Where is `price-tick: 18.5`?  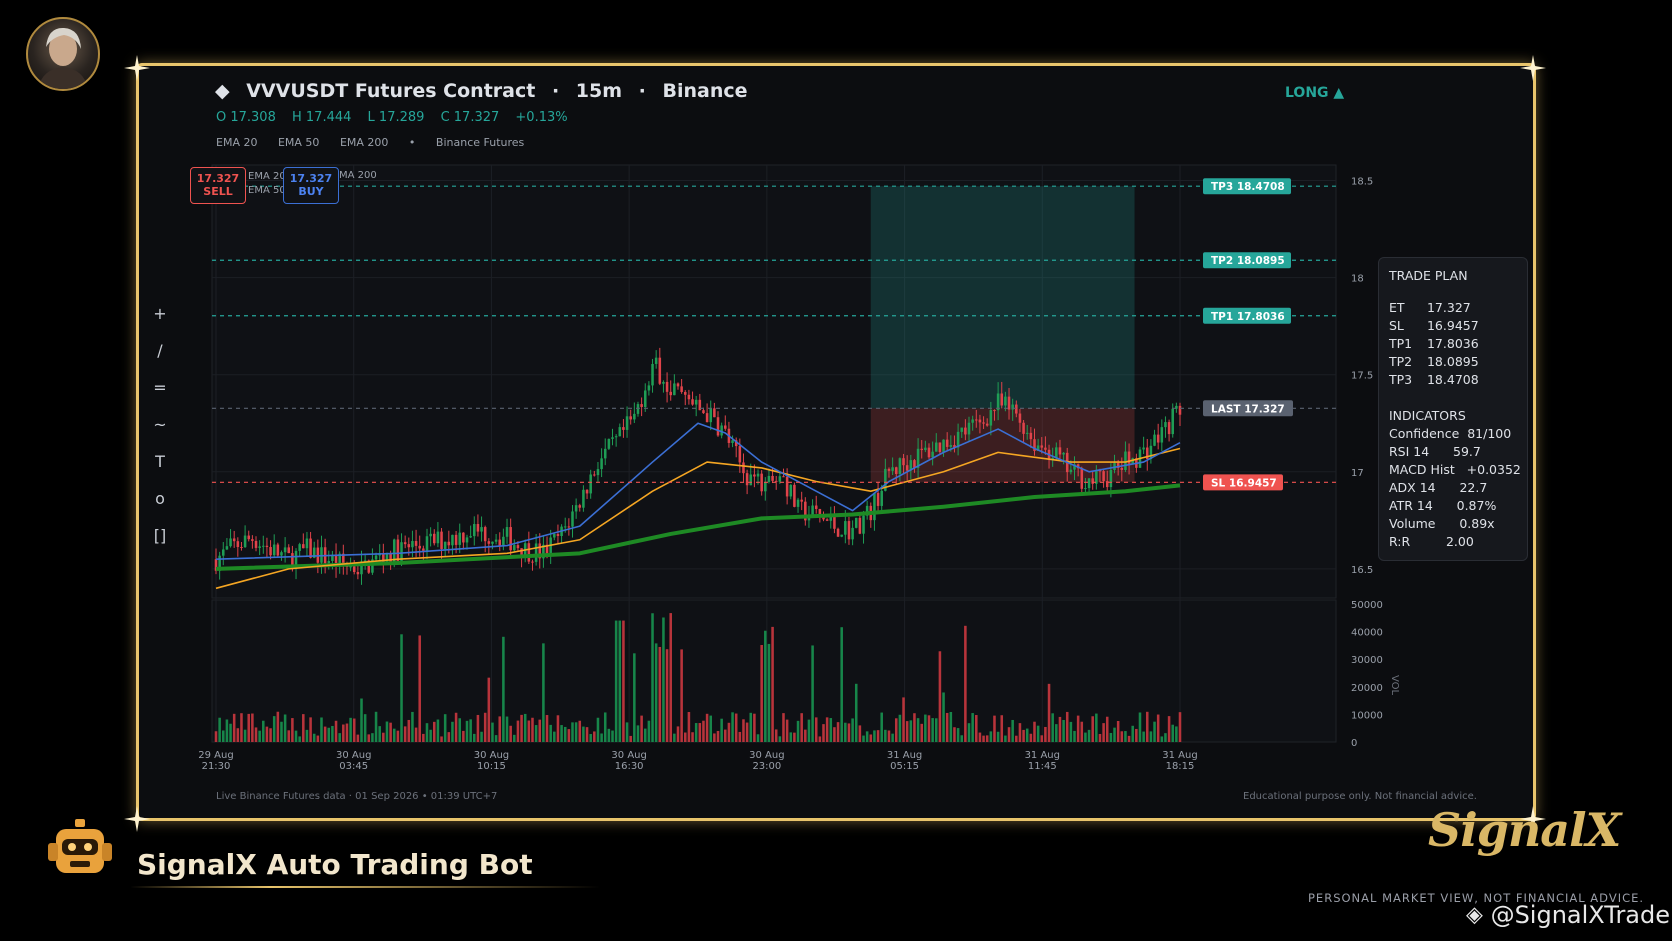 price-tick: 18.5 is located at coordinates (1362, 182).